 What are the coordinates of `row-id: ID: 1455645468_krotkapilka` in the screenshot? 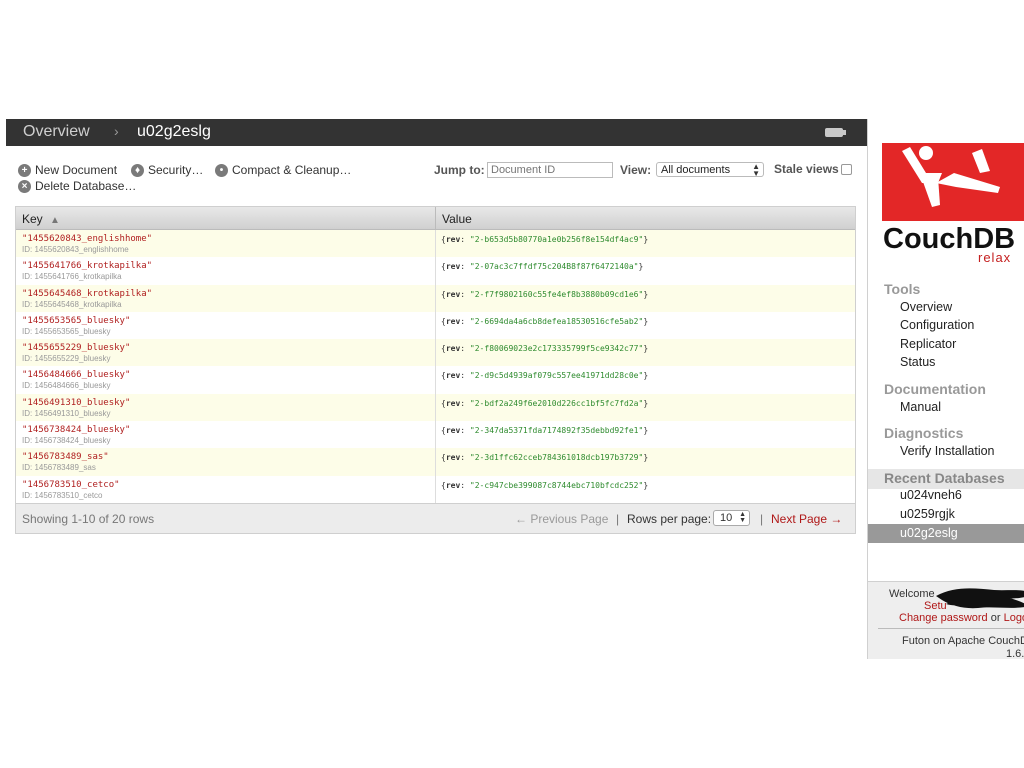 It's located at (72, 304).